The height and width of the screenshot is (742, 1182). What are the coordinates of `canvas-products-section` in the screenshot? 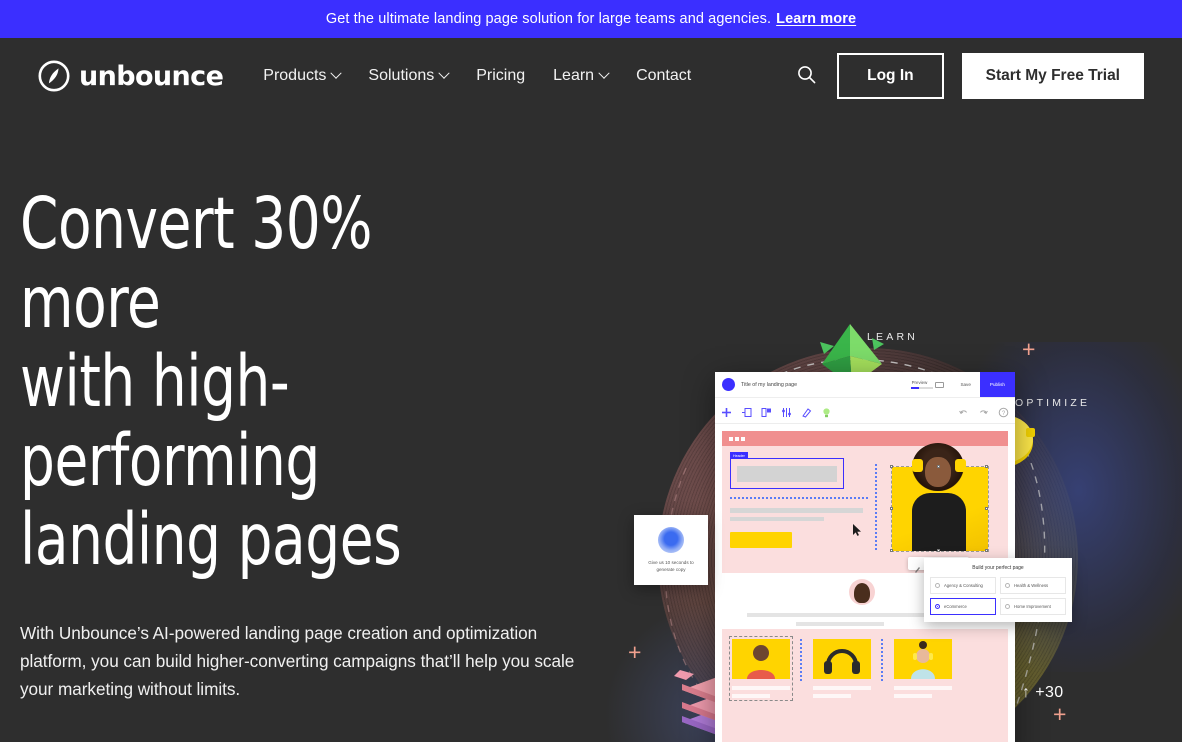 It's located at (865, 685).